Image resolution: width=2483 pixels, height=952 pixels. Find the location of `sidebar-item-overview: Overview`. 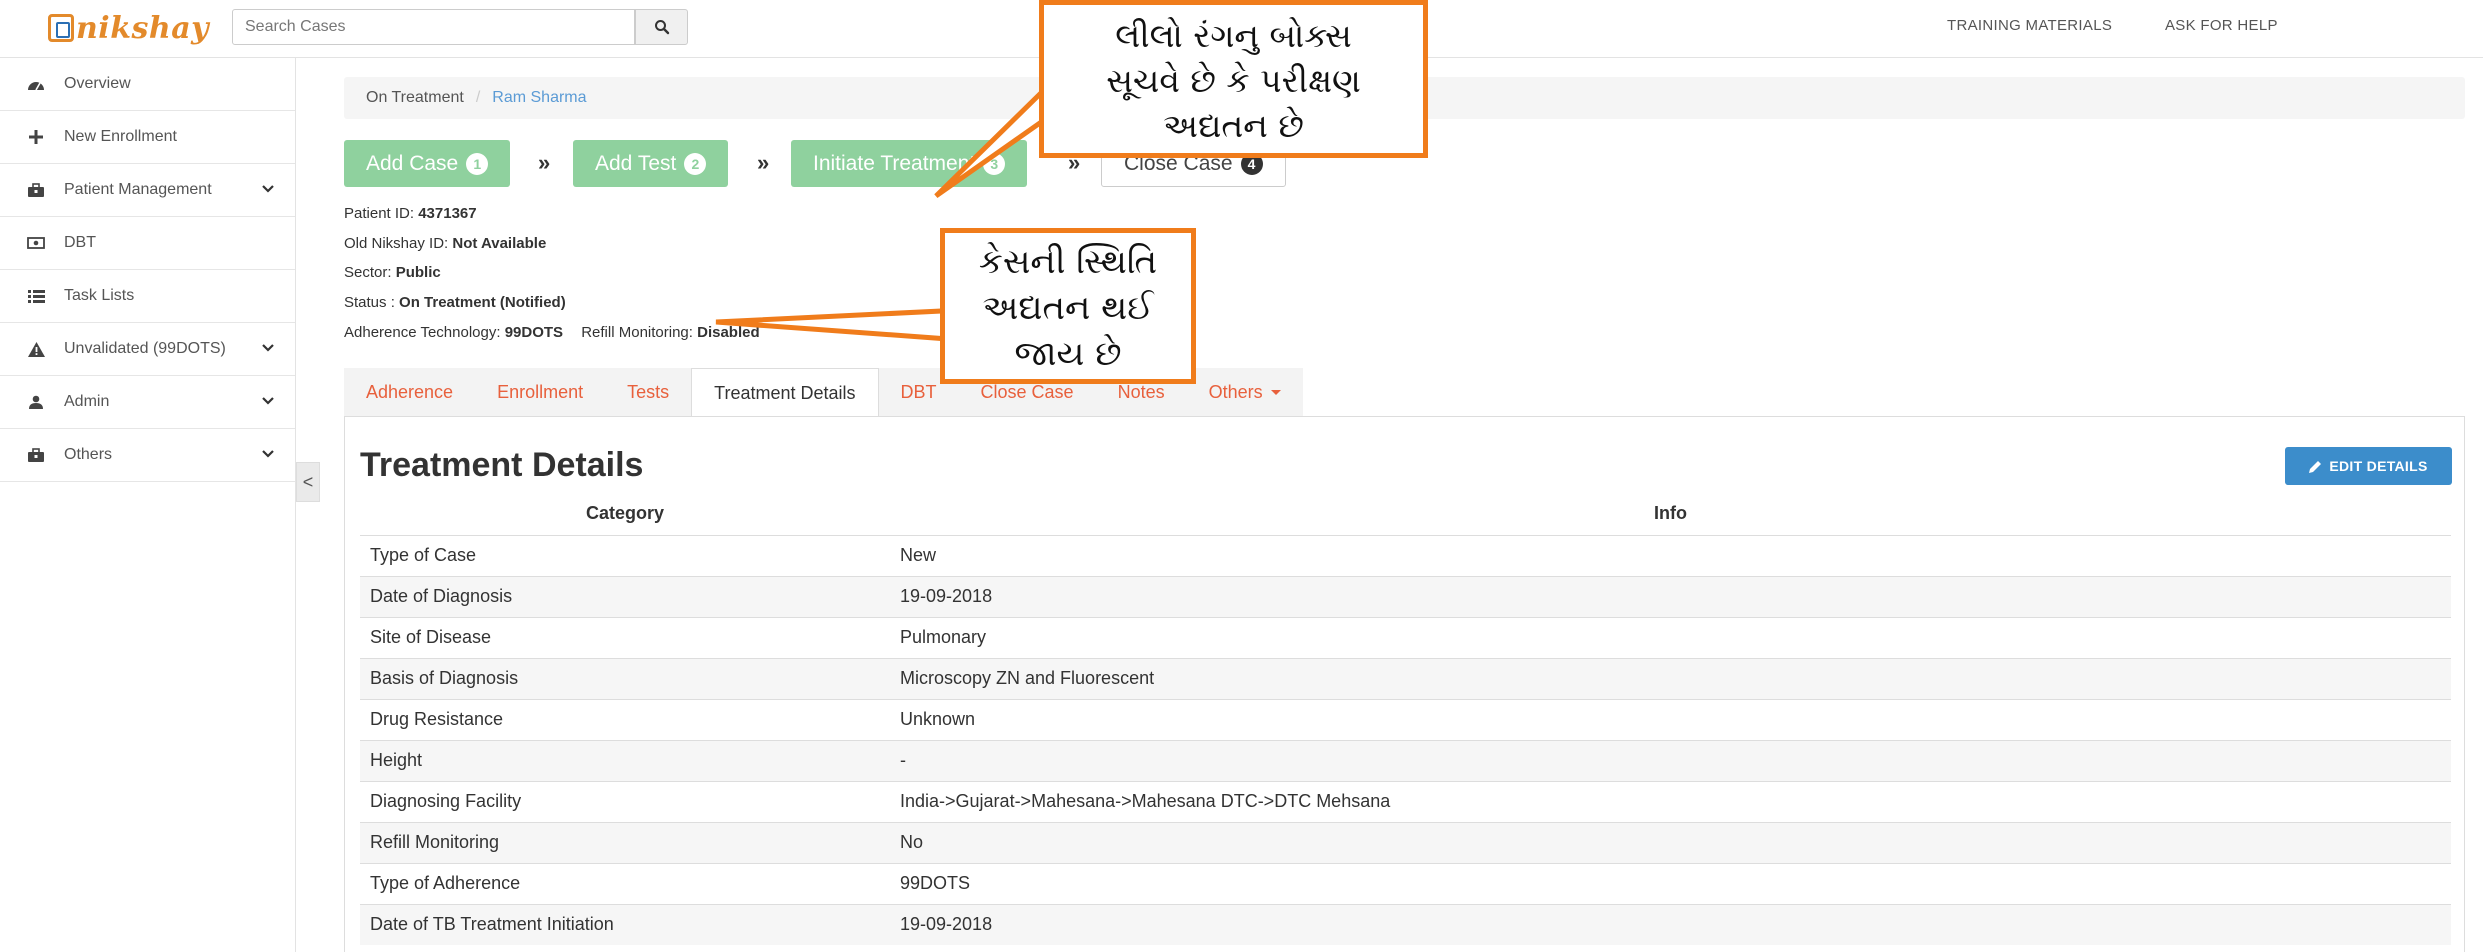

sidebar-item-overview: Overview is located at coordinates (147, 84).